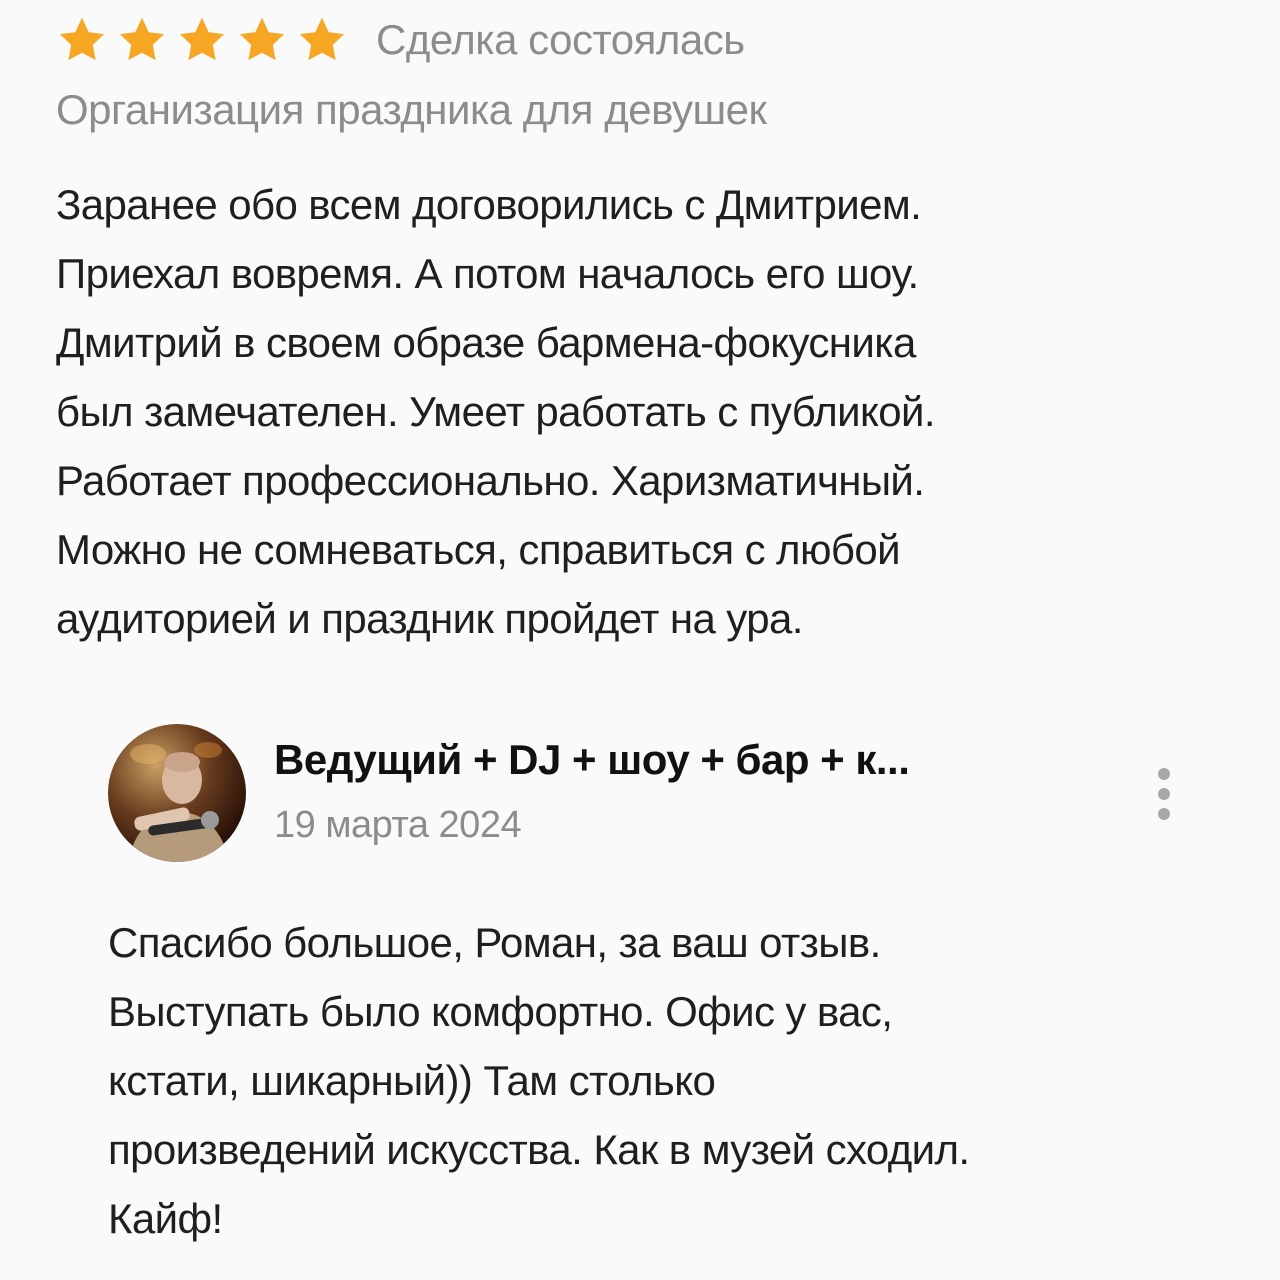 The height and width of the screenshot is (1280, 1280). What do you see at coordinates (500, 1011) in the screenshot?
I see `reply-text-line: Выступать было комфортно. Офис у вас,` at bounding box center [500, 1011].